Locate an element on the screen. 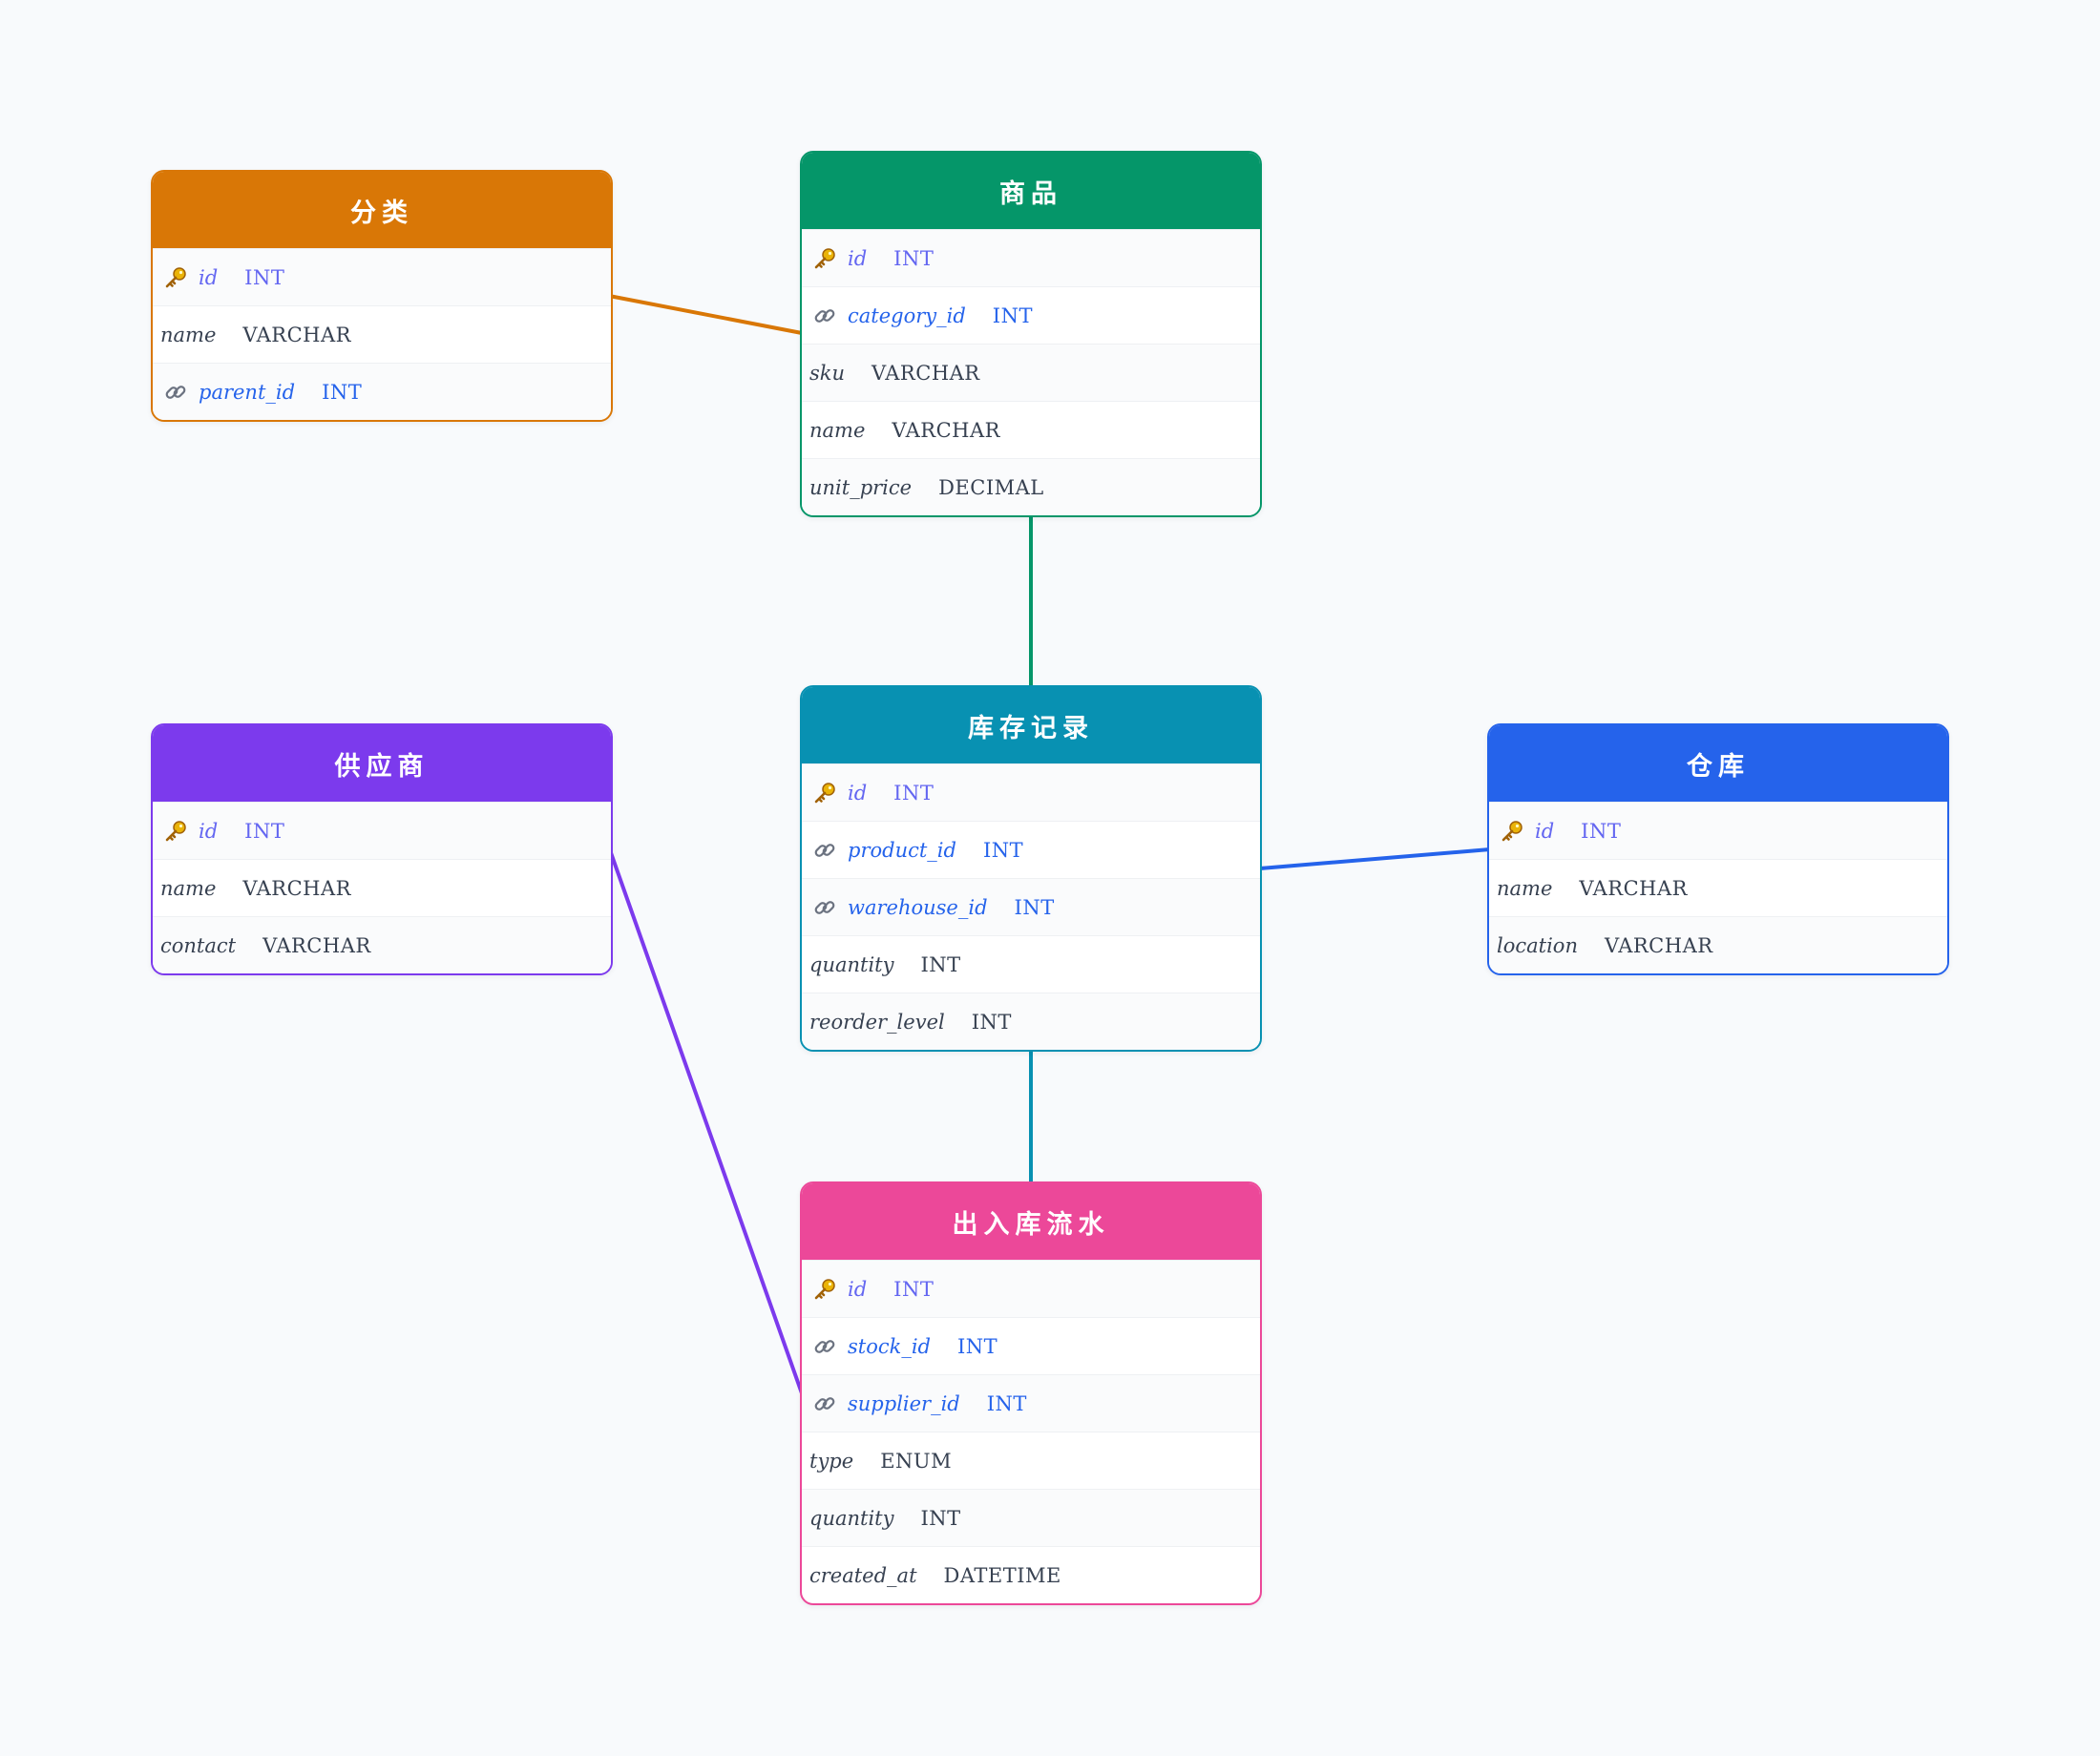 The height and width of the screenshot is (1756, 2100). table-supplier: 供应商 id INT name VARCHAR contact VARCHAR is located at coordinates (382, 849).